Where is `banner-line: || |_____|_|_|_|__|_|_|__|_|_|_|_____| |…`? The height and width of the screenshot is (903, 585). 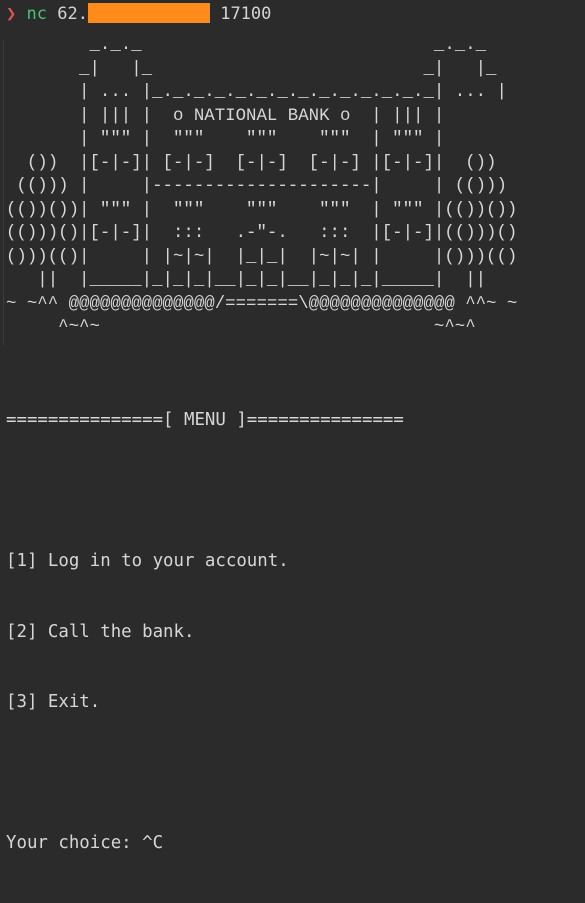 banner-line: || |_____|_|_|_|__|_|_|__|_|_|_|_____| |… is located at coordinates (246, 280).